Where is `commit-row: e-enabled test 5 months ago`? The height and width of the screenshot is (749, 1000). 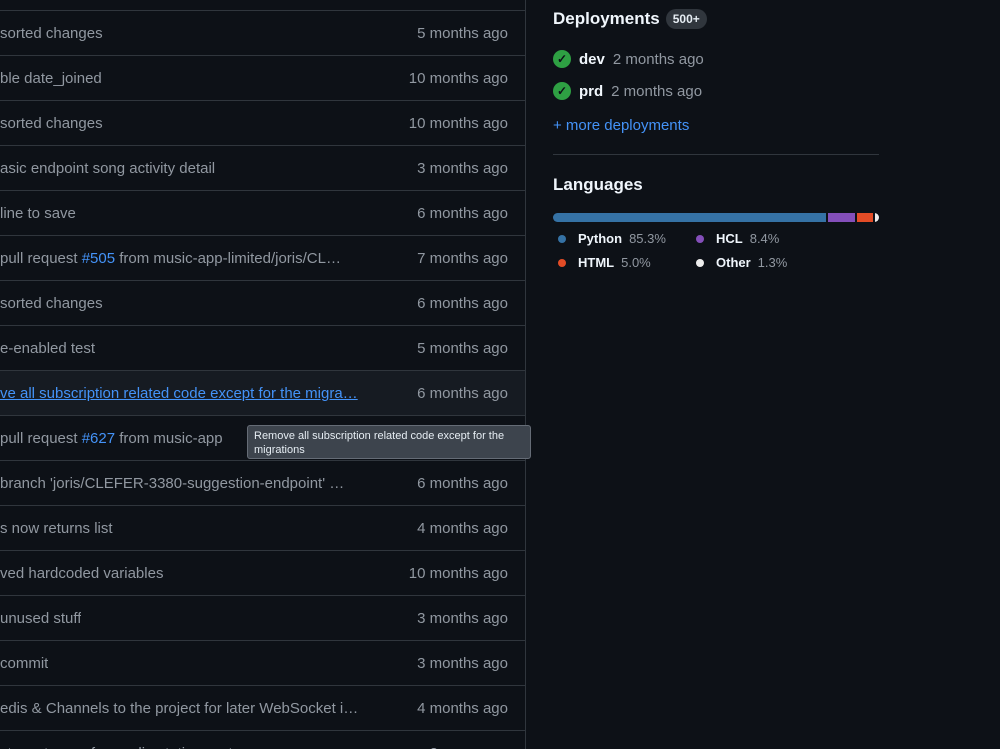
commit-row: e-enabled test 5 months ago is located at coordinates (262, 347).